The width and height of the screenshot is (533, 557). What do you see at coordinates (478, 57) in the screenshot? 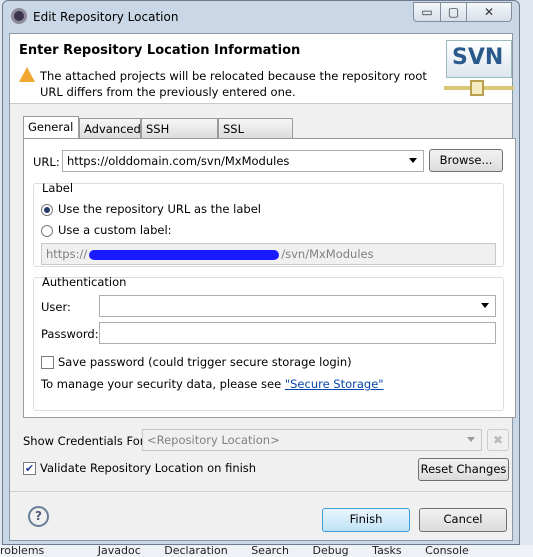
I see `svn-logo-text: SVN` at bounding box center [478, 57].